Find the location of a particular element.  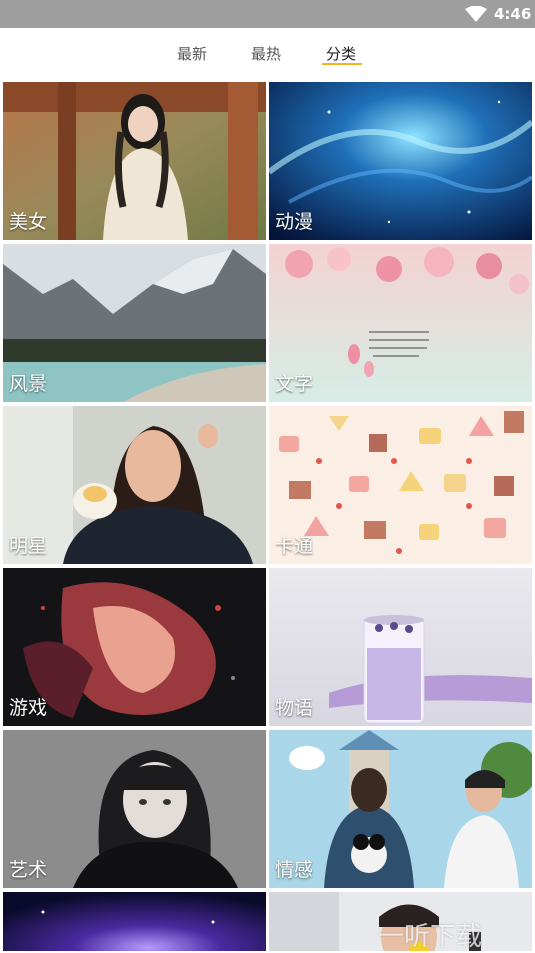

category-tile-emotion: 情感 is located at coordinates (400, 809).